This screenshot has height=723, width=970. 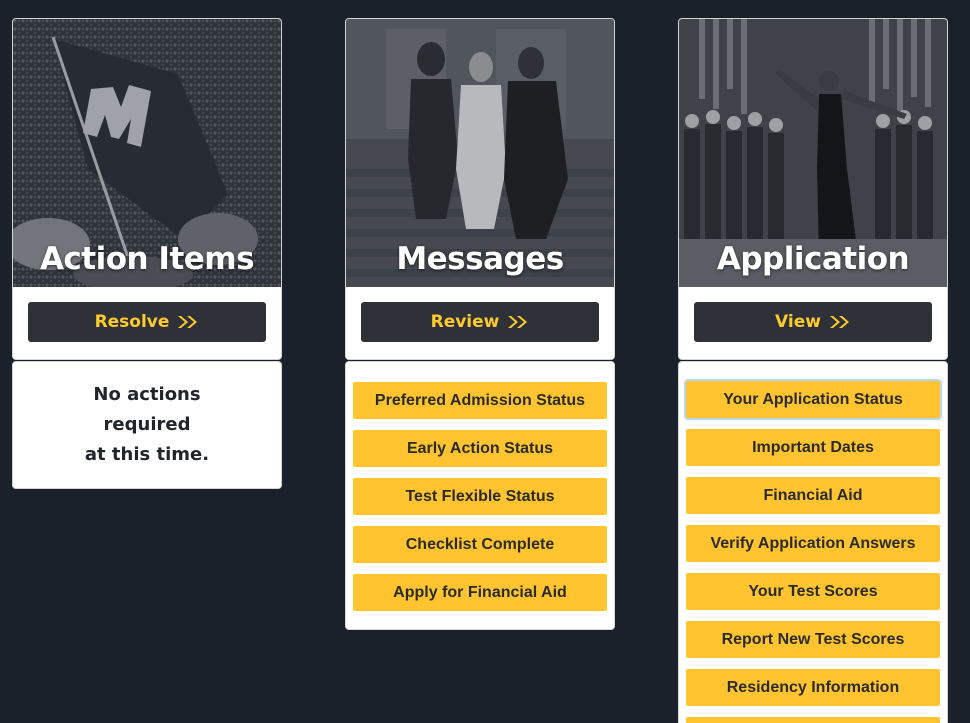 What do you see at coordinates (480, 544) in the screenshot?
I see `checklist-complete-button: Checklist Complete` at bounding box center [480, 544].